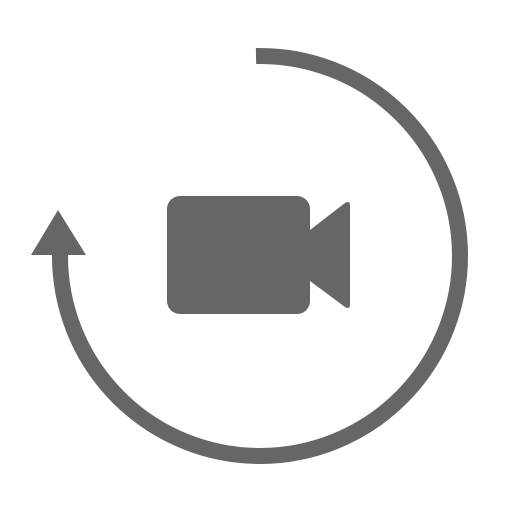 This screenshot has height=512, width=512. I want to click on arrow-head, so click(58, 232).